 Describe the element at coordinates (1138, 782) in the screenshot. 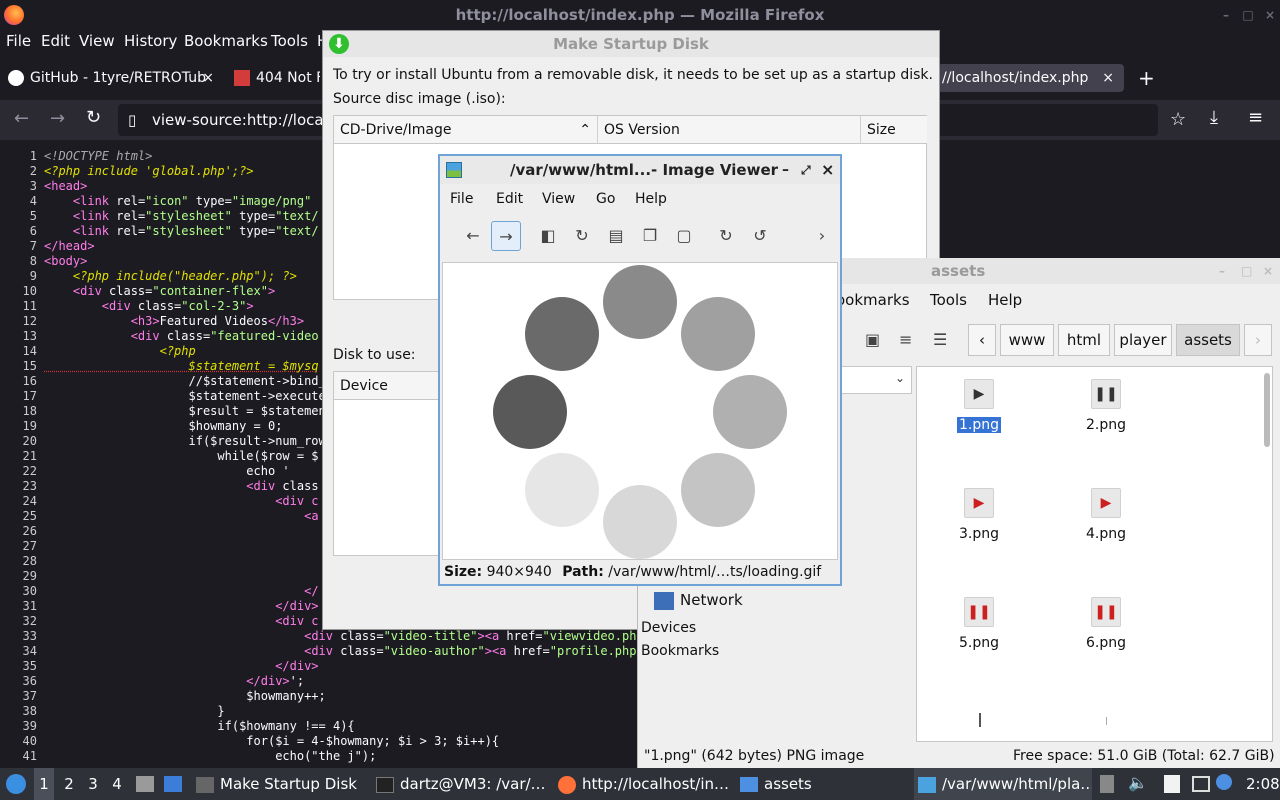

I see `volume-tray-icon: 🔈` at that location.